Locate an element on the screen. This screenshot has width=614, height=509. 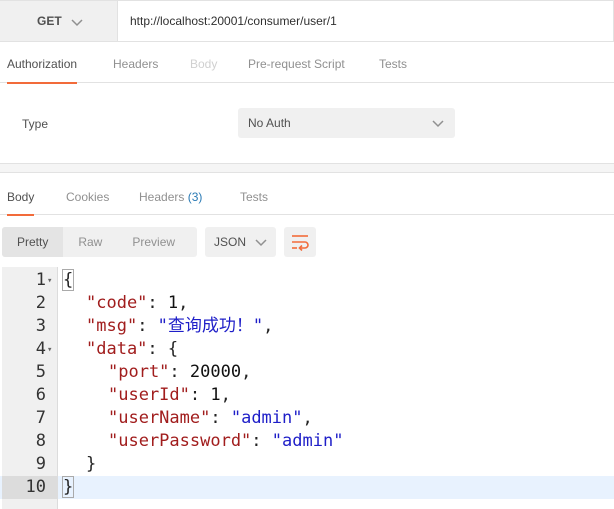
format-selector: Pretty Raw Preview is located at coordinates (99, 242).